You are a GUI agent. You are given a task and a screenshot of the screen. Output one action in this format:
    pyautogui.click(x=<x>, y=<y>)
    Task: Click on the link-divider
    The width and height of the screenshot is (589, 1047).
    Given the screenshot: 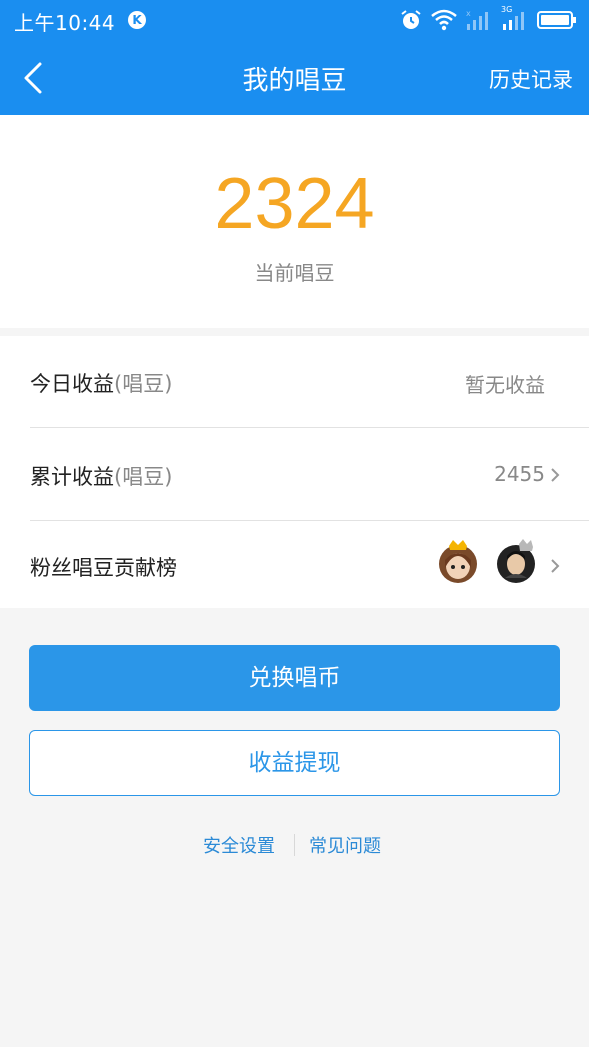 What is the action you would take?
    pyautogui.click(x=294, y=845)
    